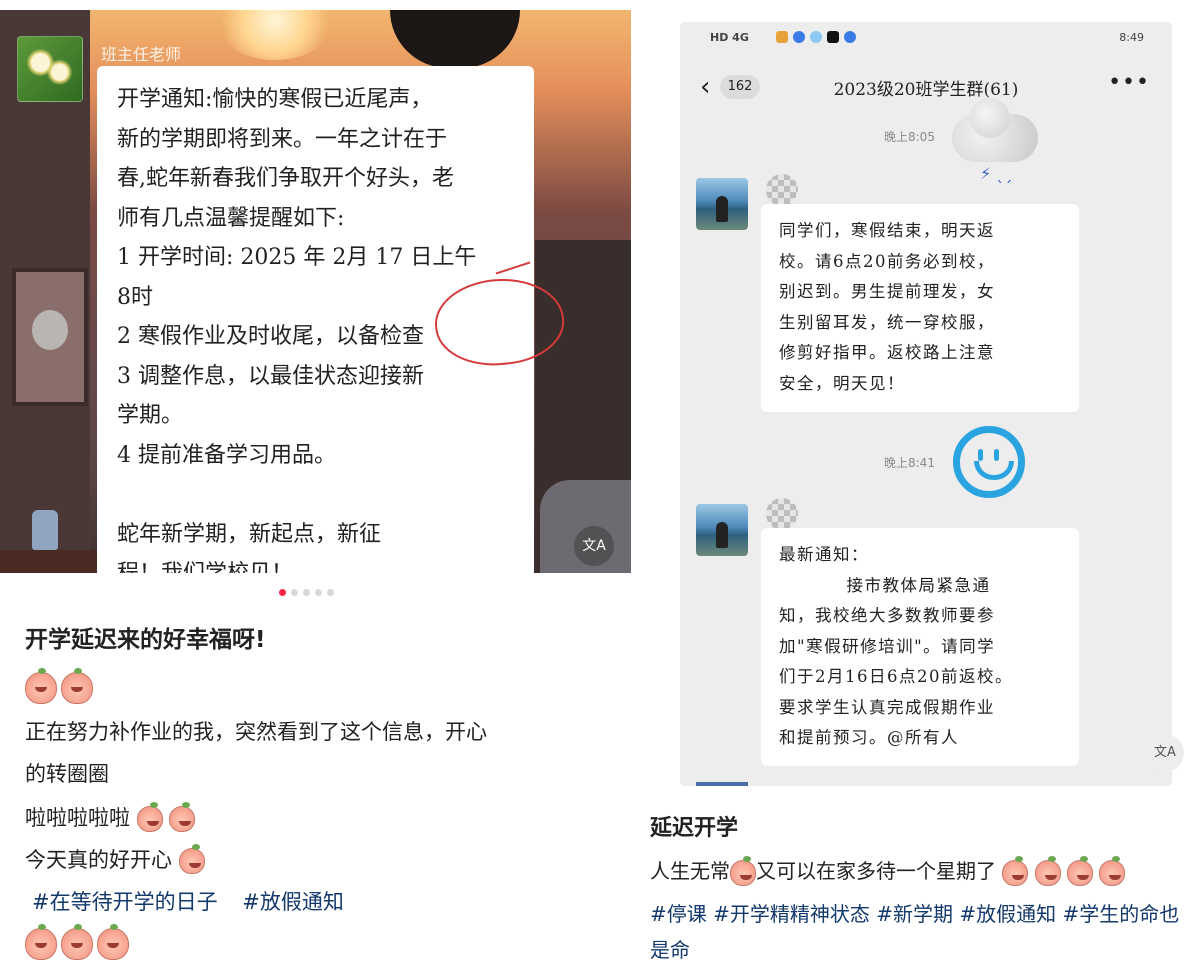  I want to click on post-body-line: 正在努力补作业的我，突然看到了这个信息，开心, so click(256, 732).